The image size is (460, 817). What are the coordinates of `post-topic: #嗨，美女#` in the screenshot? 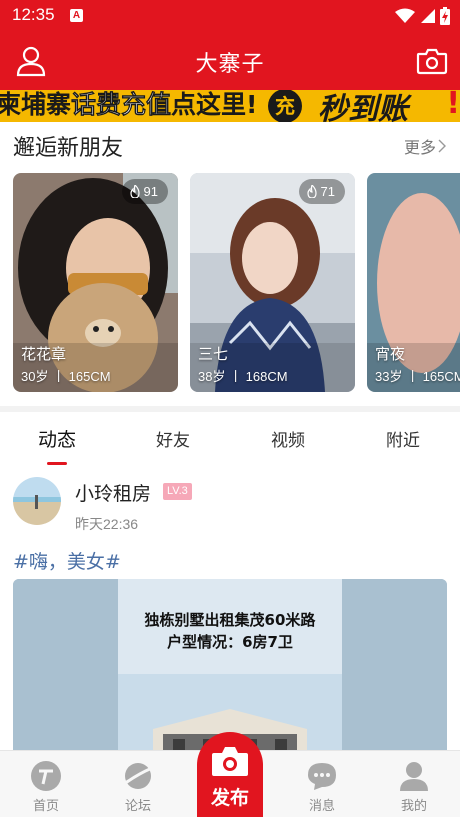 It's located at (67, 560).